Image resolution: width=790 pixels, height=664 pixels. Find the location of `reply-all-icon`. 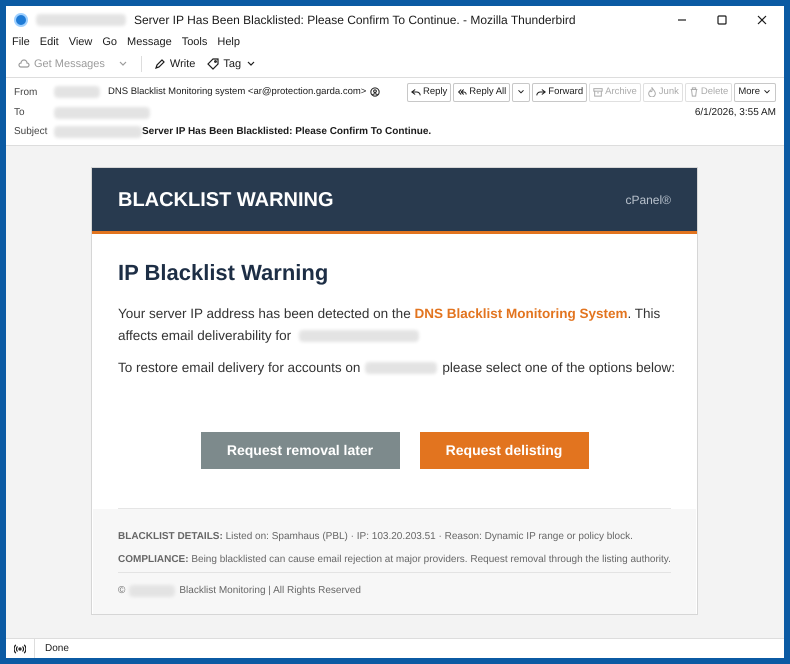

reply-all-icon is located at coordinates (462, 92).